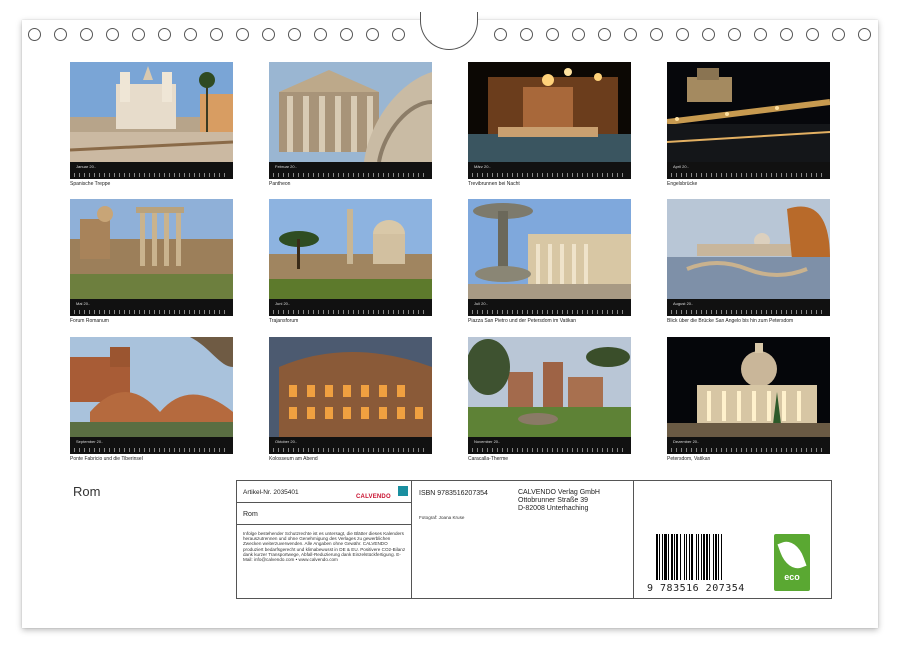 The width and height of the screenshot is (899, 648). What do you see at coordinates (286, 441) in the screenshot?
I see `month-label: Oktober 20..` at bounding box center [286, 441].